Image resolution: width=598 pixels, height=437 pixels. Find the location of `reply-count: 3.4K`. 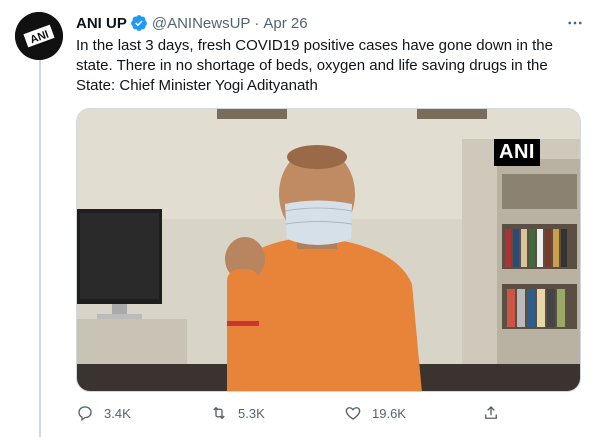

reply-count: 3.4K is located at coordinates (117, 413).